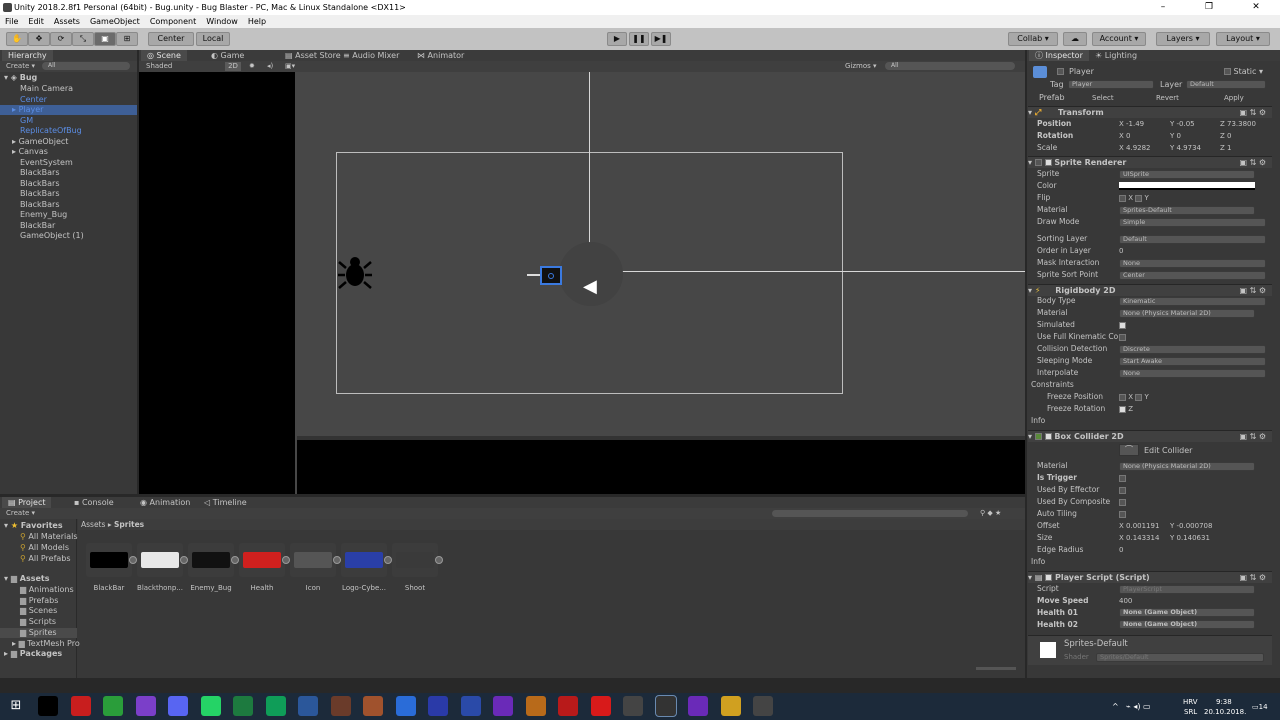  Describe the element at coordinates (1033, 39) in the screenshot. I see `collab-button: Collab ▾` at that location.